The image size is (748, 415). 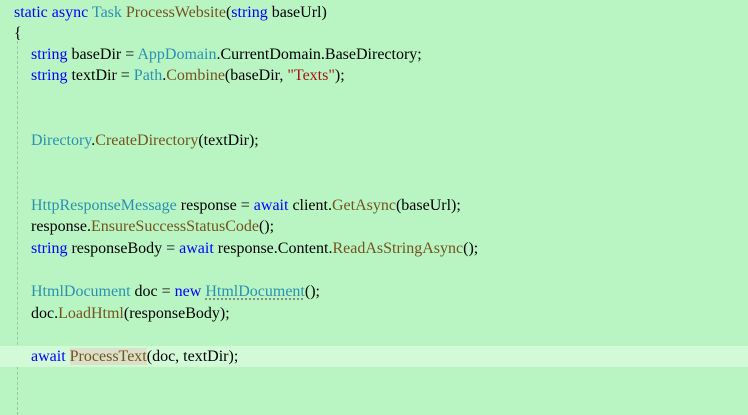 What do you see at coordinates (104, 205) in the screenshot?
I see `type-token: HttpResponseMessage` at bounding box center [104, 205].